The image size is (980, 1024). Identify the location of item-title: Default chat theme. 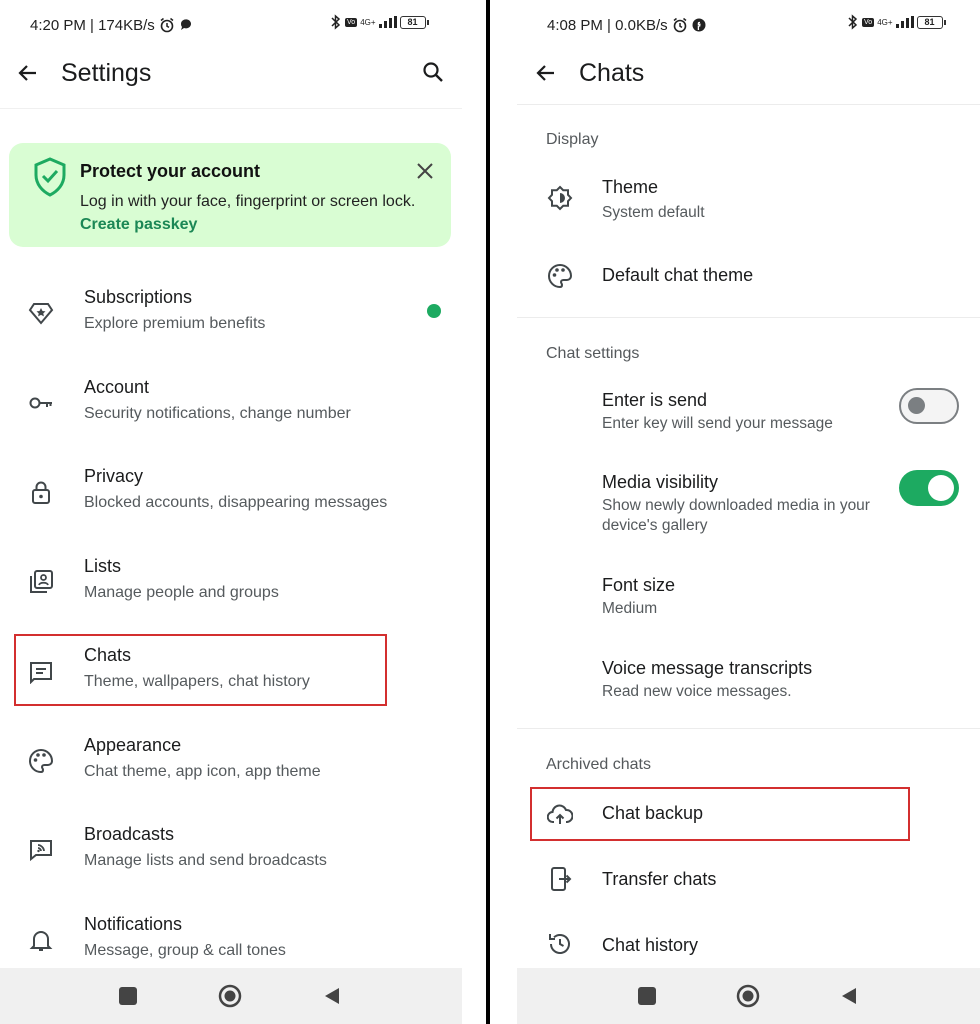
(678, 275).